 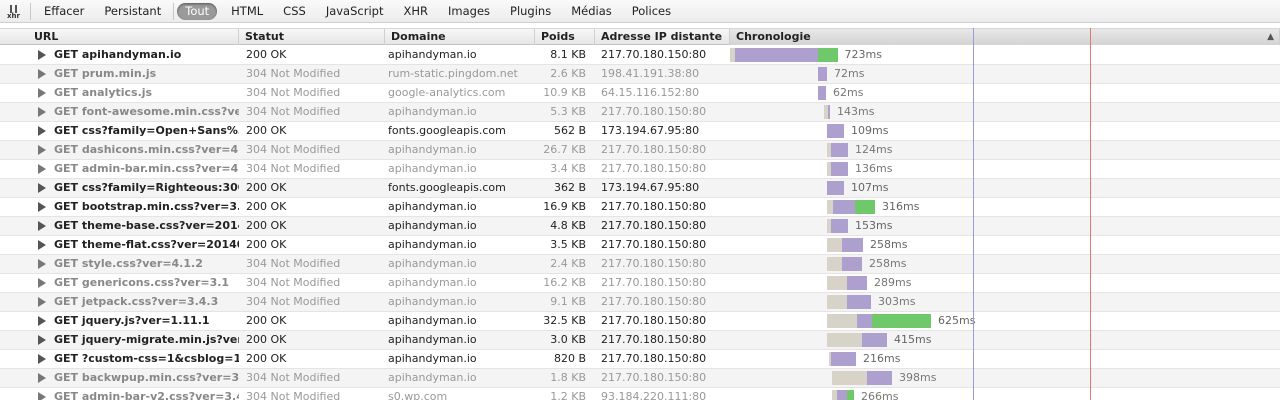 I want to click on column-header-timeline: Chronologie ▲, so click(x=1005, y=37).